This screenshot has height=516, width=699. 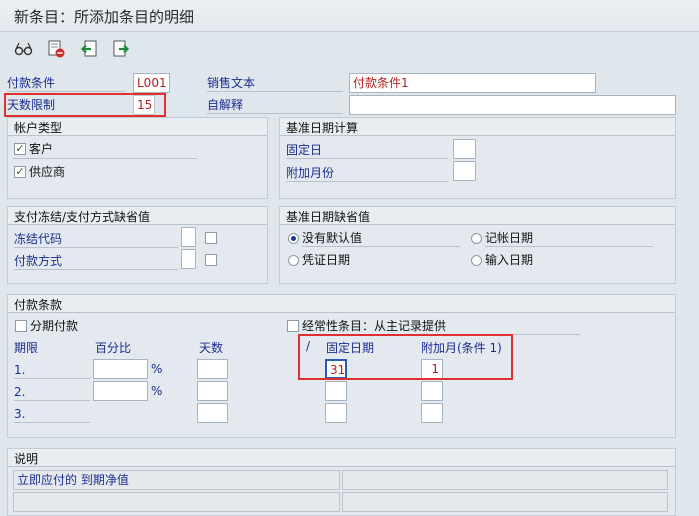 What do you see at coordinates (20, 149) in the screenshot?
I see `customer-checkbox: ✓` at bounding box center [20, 149].